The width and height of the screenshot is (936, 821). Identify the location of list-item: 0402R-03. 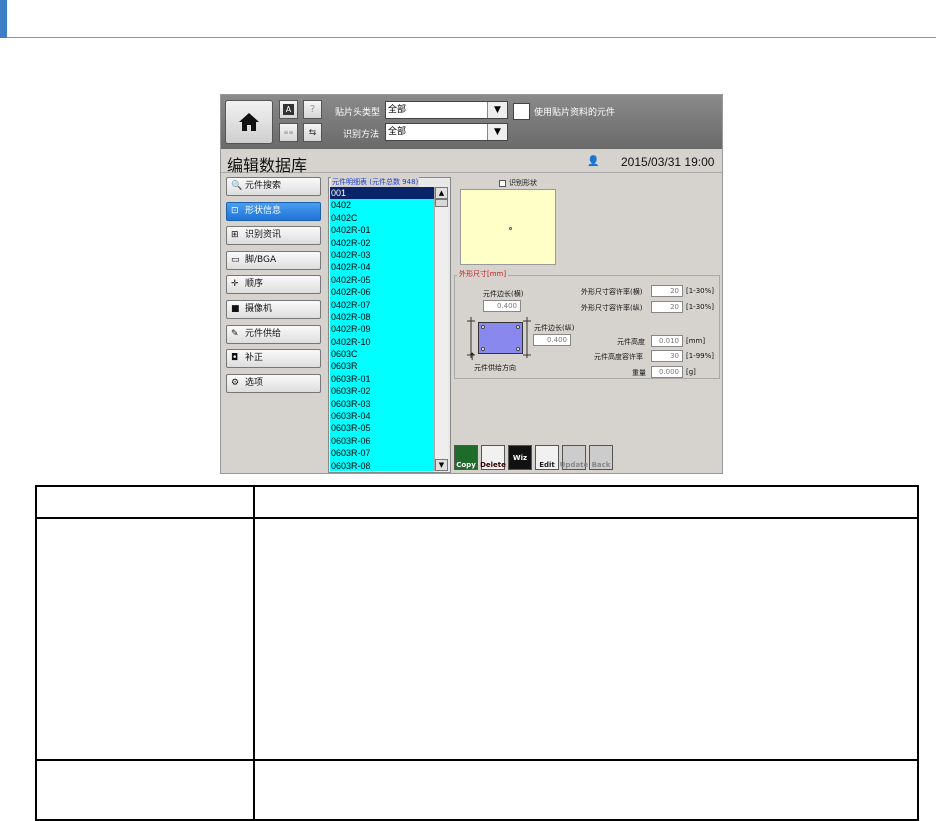
(382, 255).